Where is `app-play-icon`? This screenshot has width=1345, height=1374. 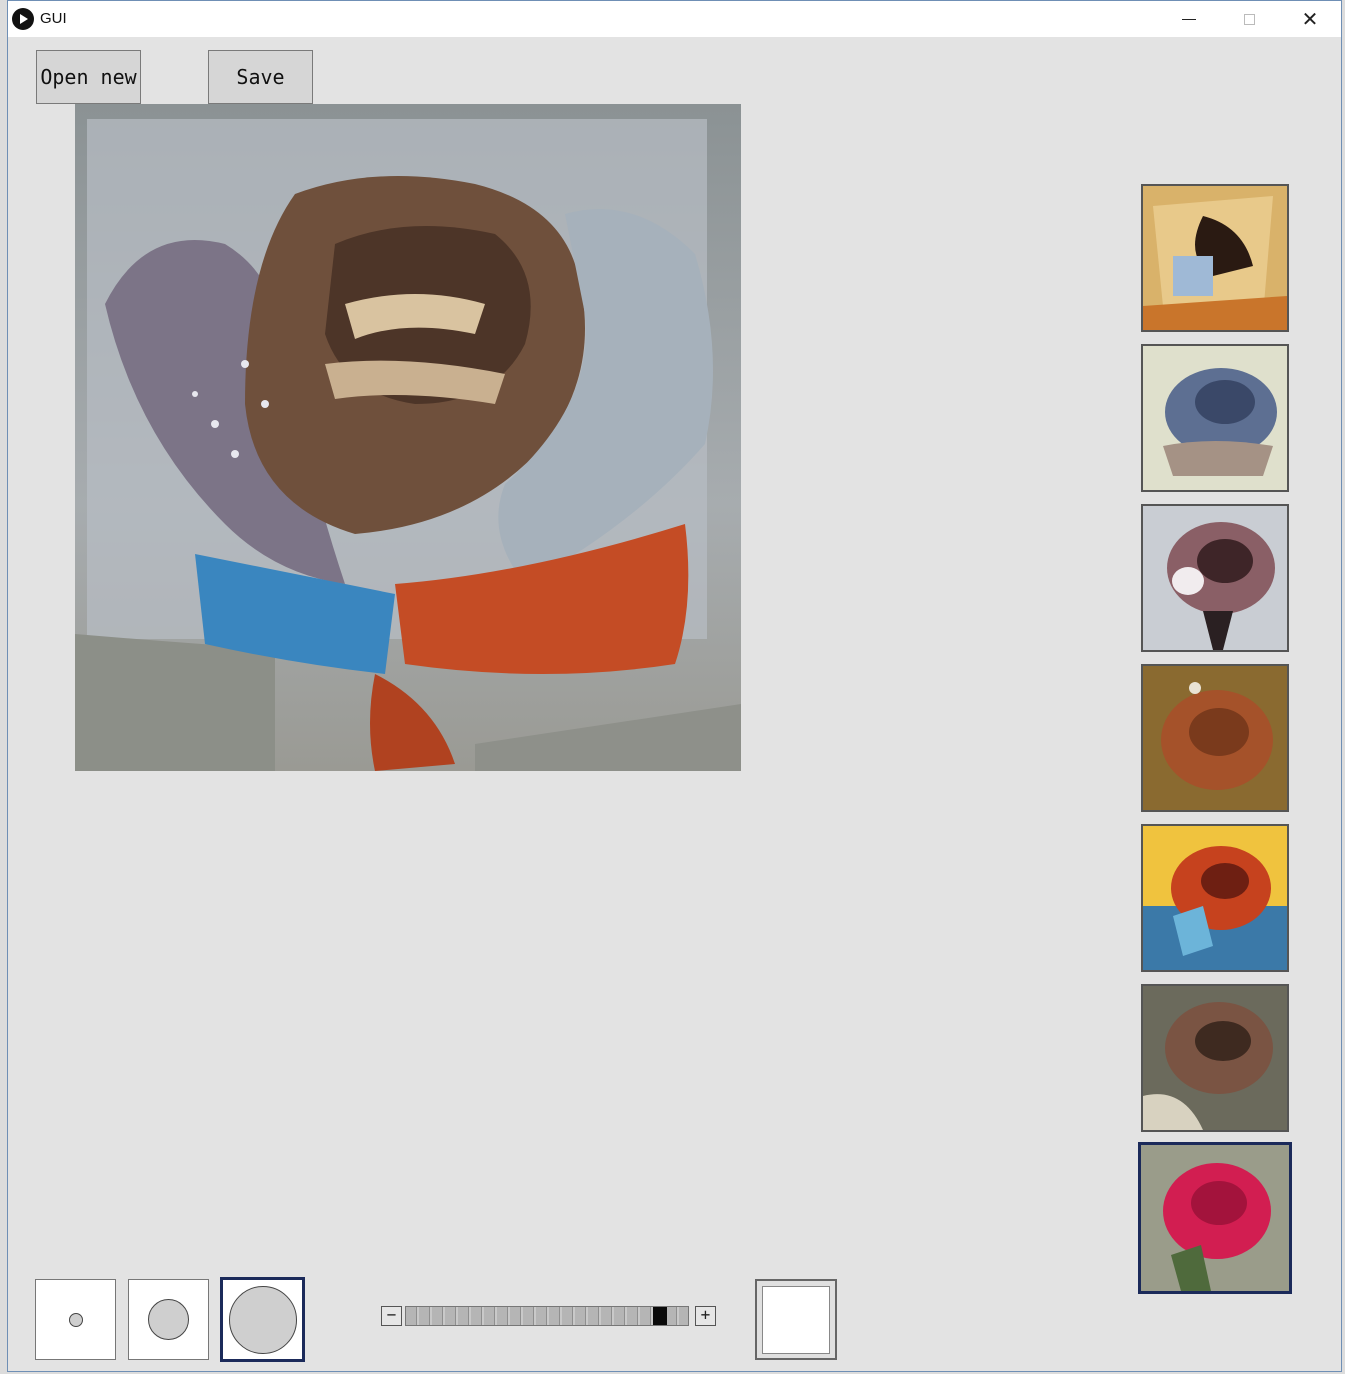 app-play-icon is located at coordinates (23, 19).